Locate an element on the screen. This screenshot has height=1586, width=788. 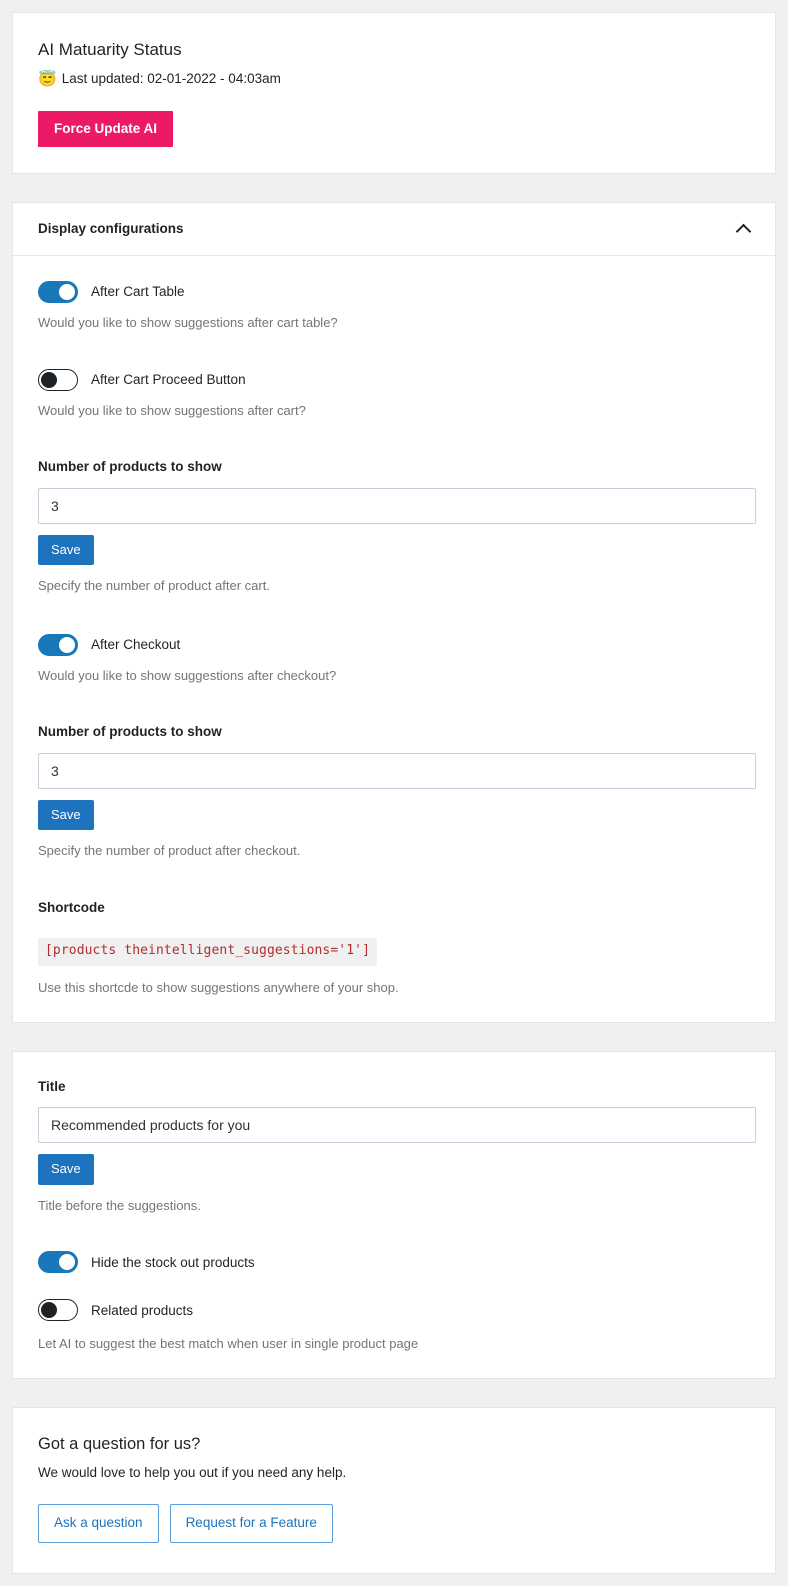
last-updated-row: 😇 Last updated: 02-01-2022 - 04:03am is located at coordinates (394, 79).